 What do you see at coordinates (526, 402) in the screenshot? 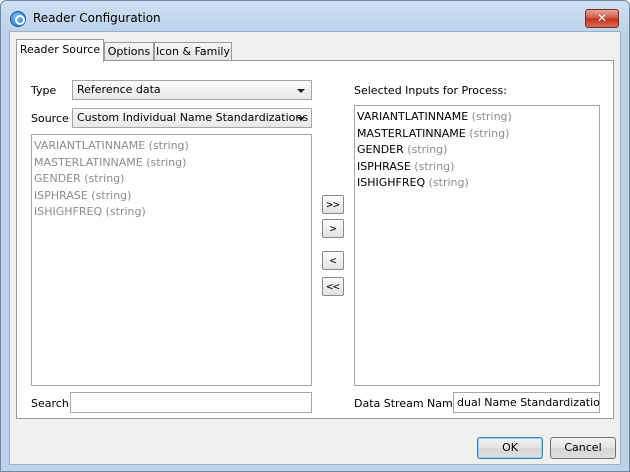
I see `data-stream-name-input: dual Name Standardizations` at bounding box center [526, 402].